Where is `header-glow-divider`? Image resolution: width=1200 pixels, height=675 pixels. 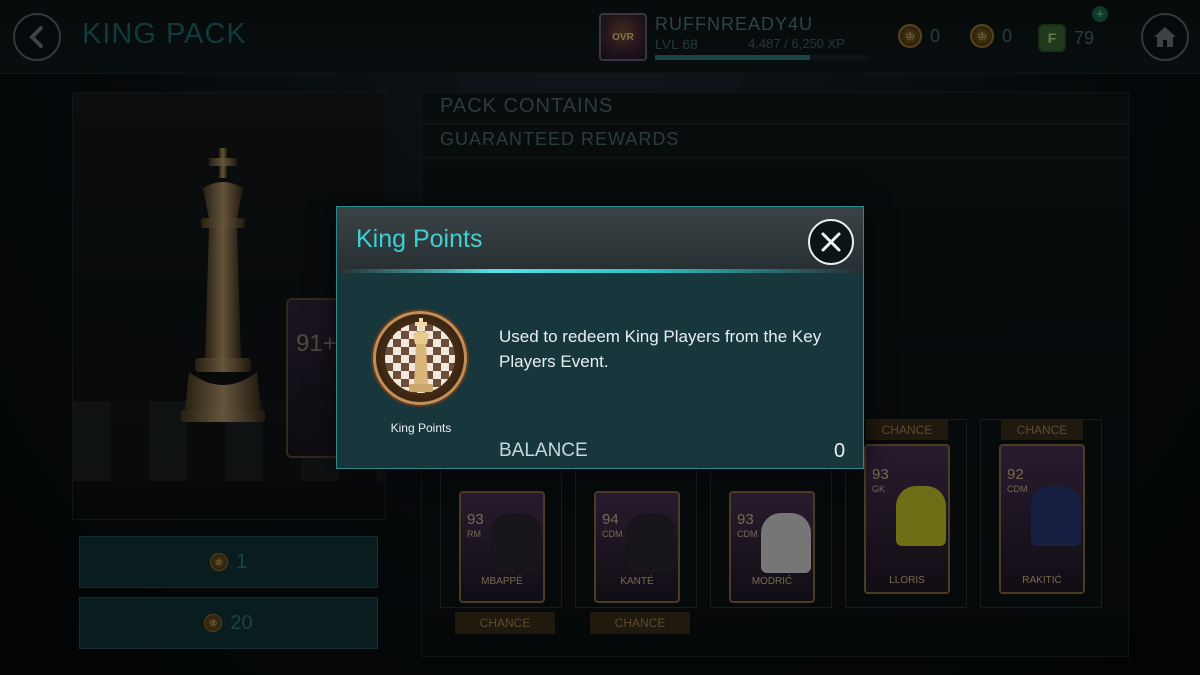 header-glow-divider is located at coordinates (600, 271).